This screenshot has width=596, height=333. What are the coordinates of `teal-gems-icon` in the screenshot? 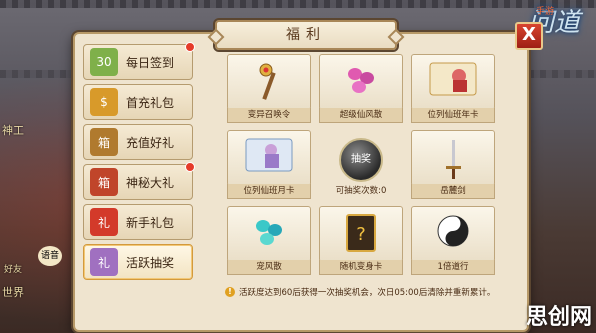 It's located at (269, 234).